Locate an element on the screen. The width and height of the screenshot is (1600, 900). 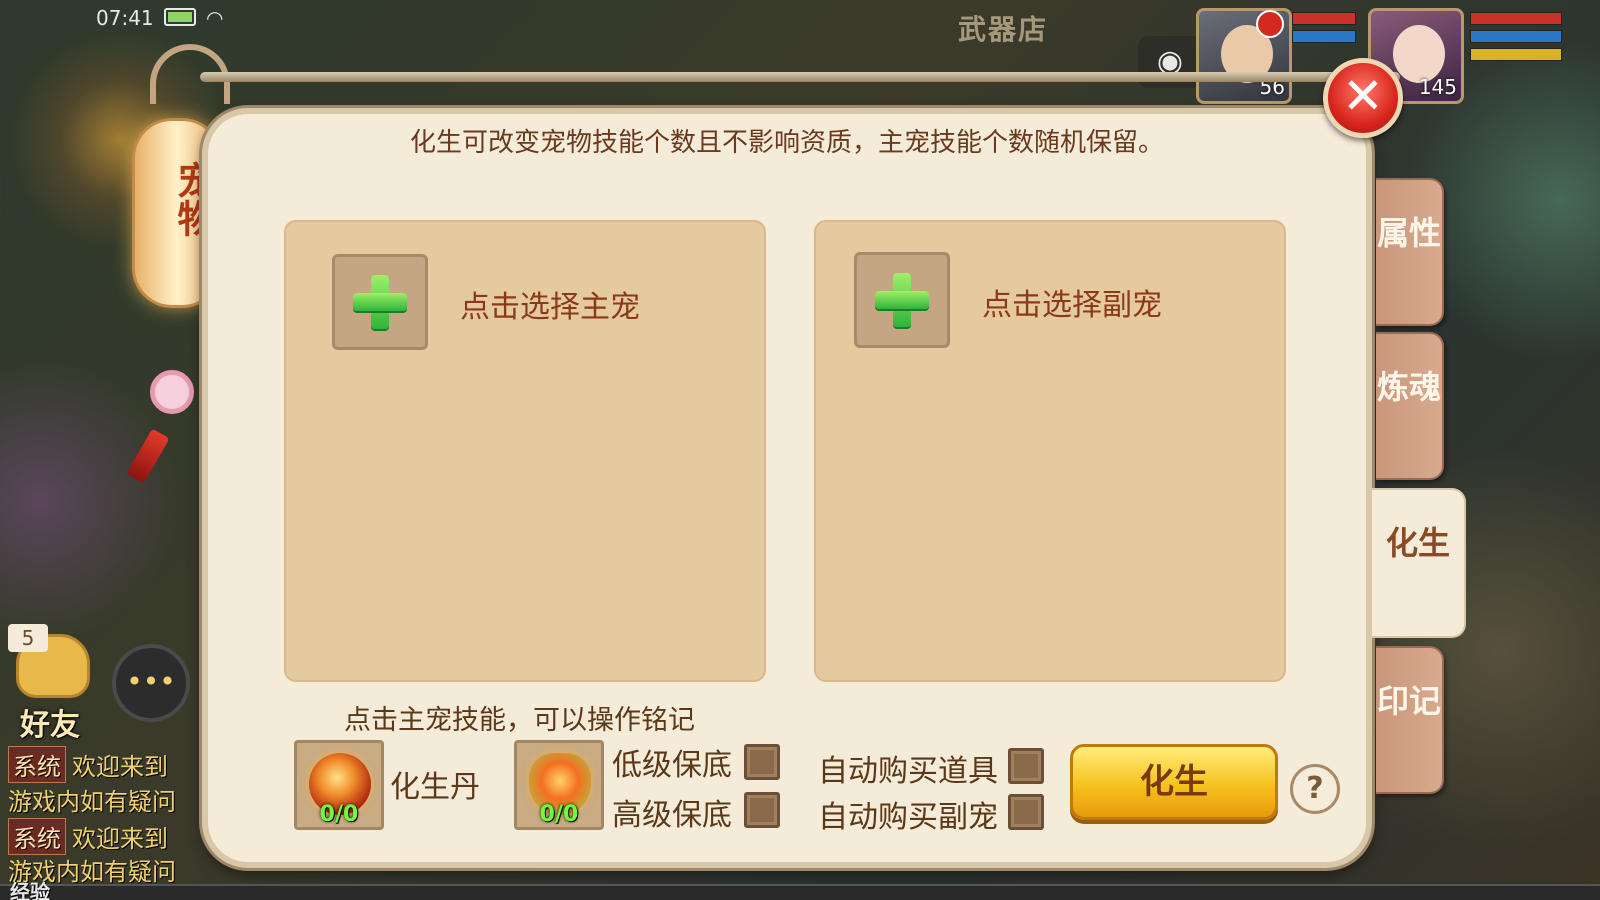
rebirth-pill-count: 0/0 is located at coordinates (339, 814).